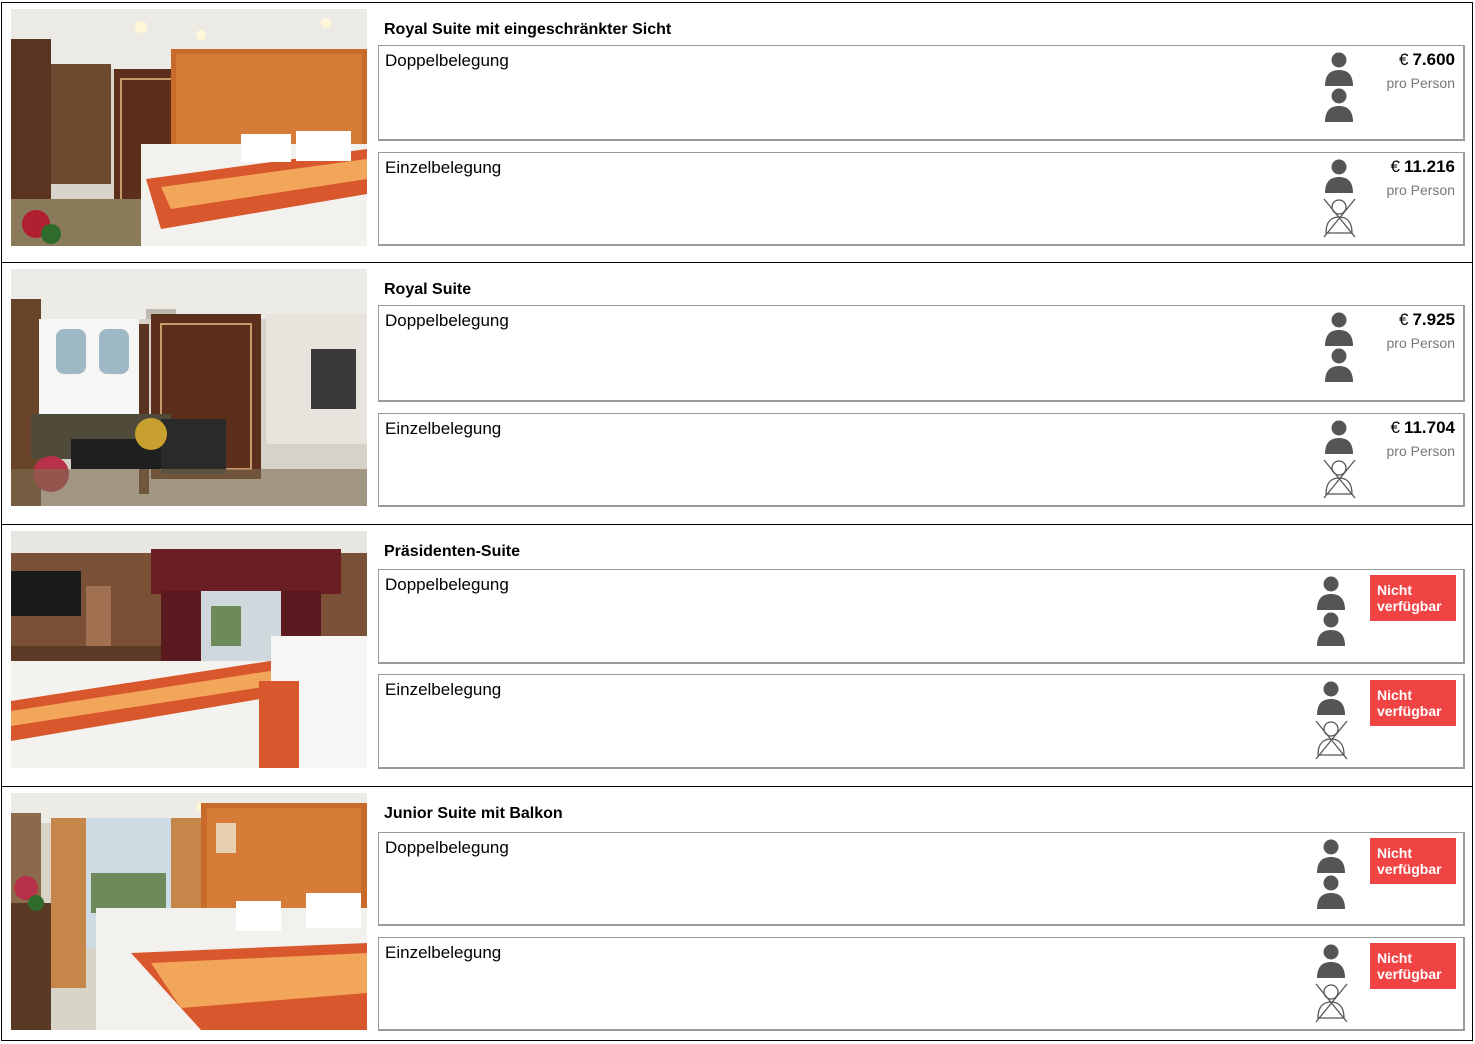  I want to click on suite-living-room-photo, so click(189, 387).